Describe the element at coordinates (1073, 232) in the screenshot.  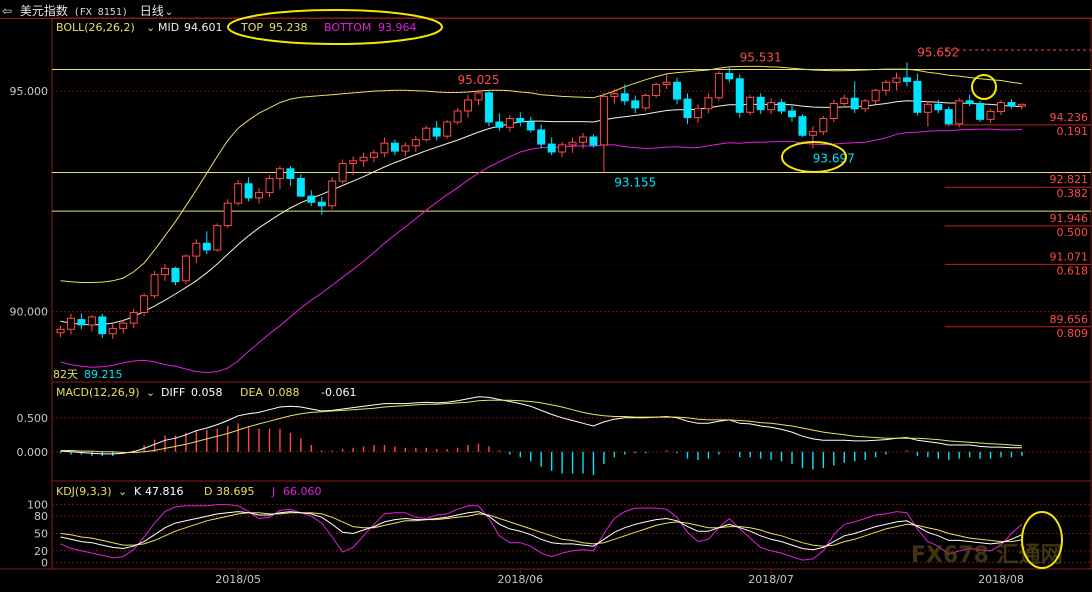
I see `fib-ratio: 0.500` at that location.